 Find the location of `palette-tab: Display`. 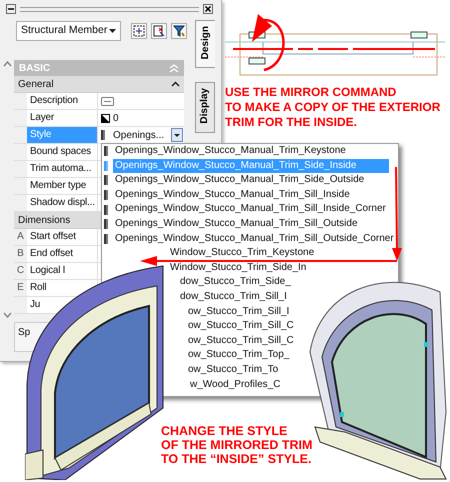

palette-tab: Display is located at coordinates (205, 107).